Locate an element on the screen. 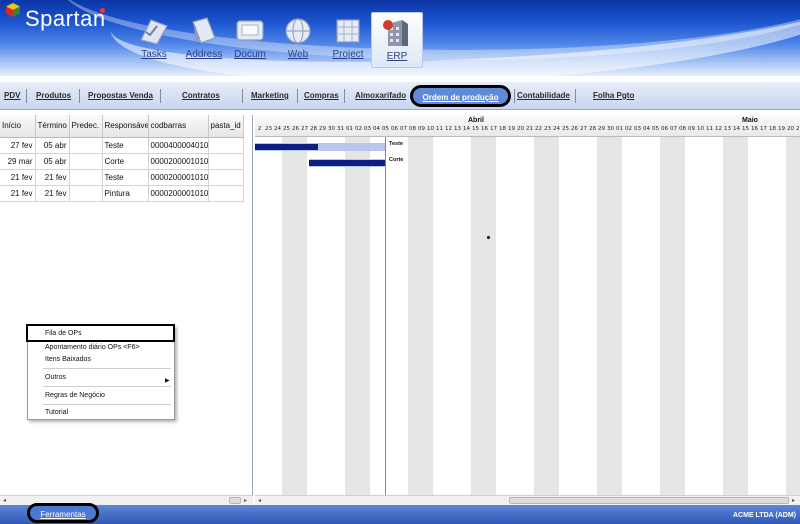 This screenshot has width=800, height=524. day-label: 25 is located at coordinates (565, 129).